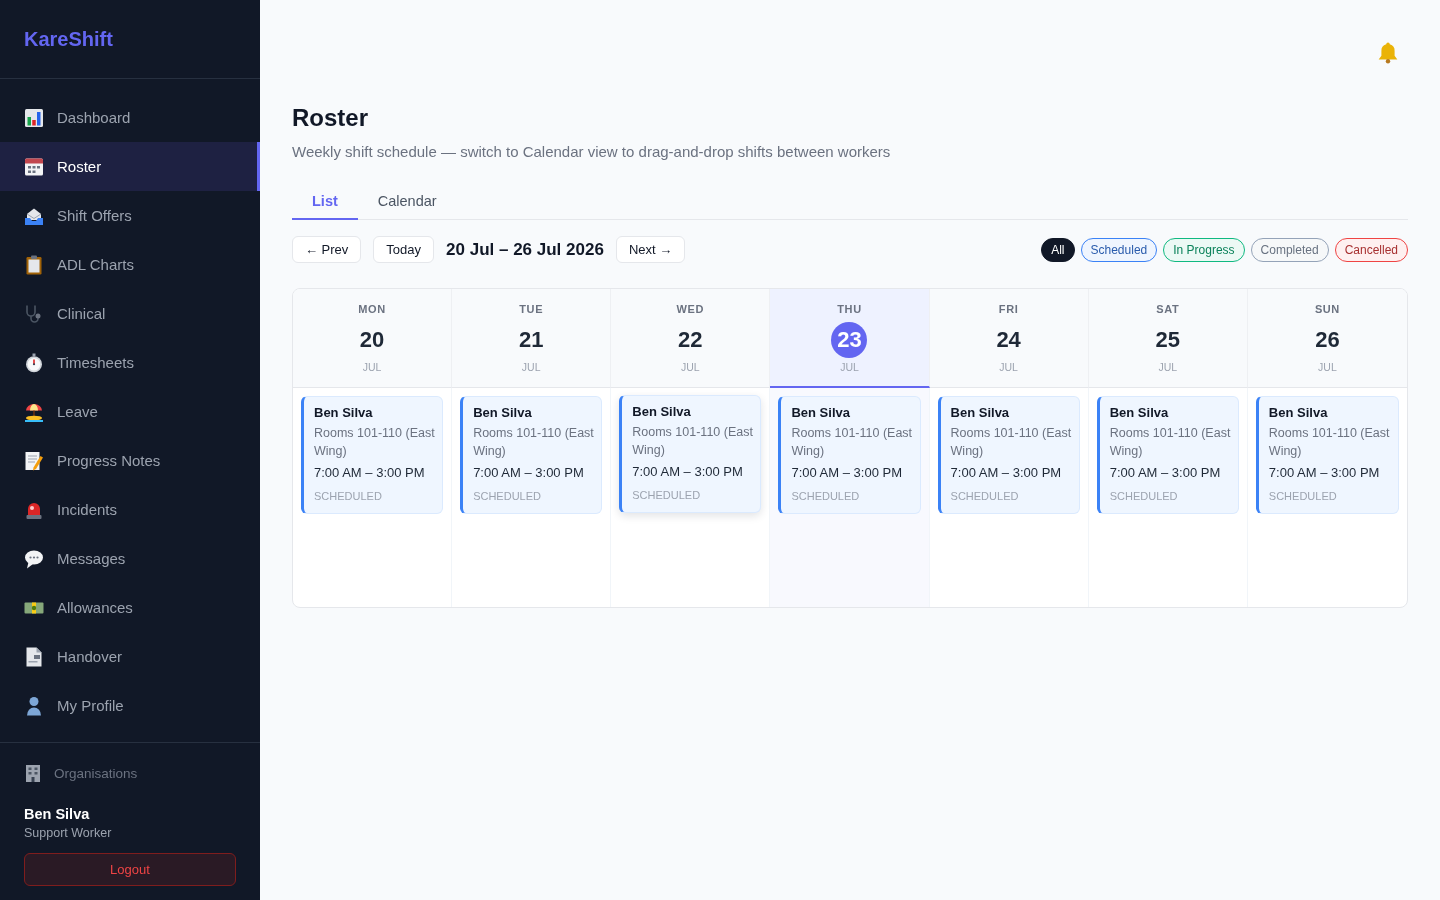 Image resolution: width=1440 pixels, height=900 pixels. What do you see at coordinates (33, 773) in the screenshot?
I see `building-icon` at bounding box center [33, 773].